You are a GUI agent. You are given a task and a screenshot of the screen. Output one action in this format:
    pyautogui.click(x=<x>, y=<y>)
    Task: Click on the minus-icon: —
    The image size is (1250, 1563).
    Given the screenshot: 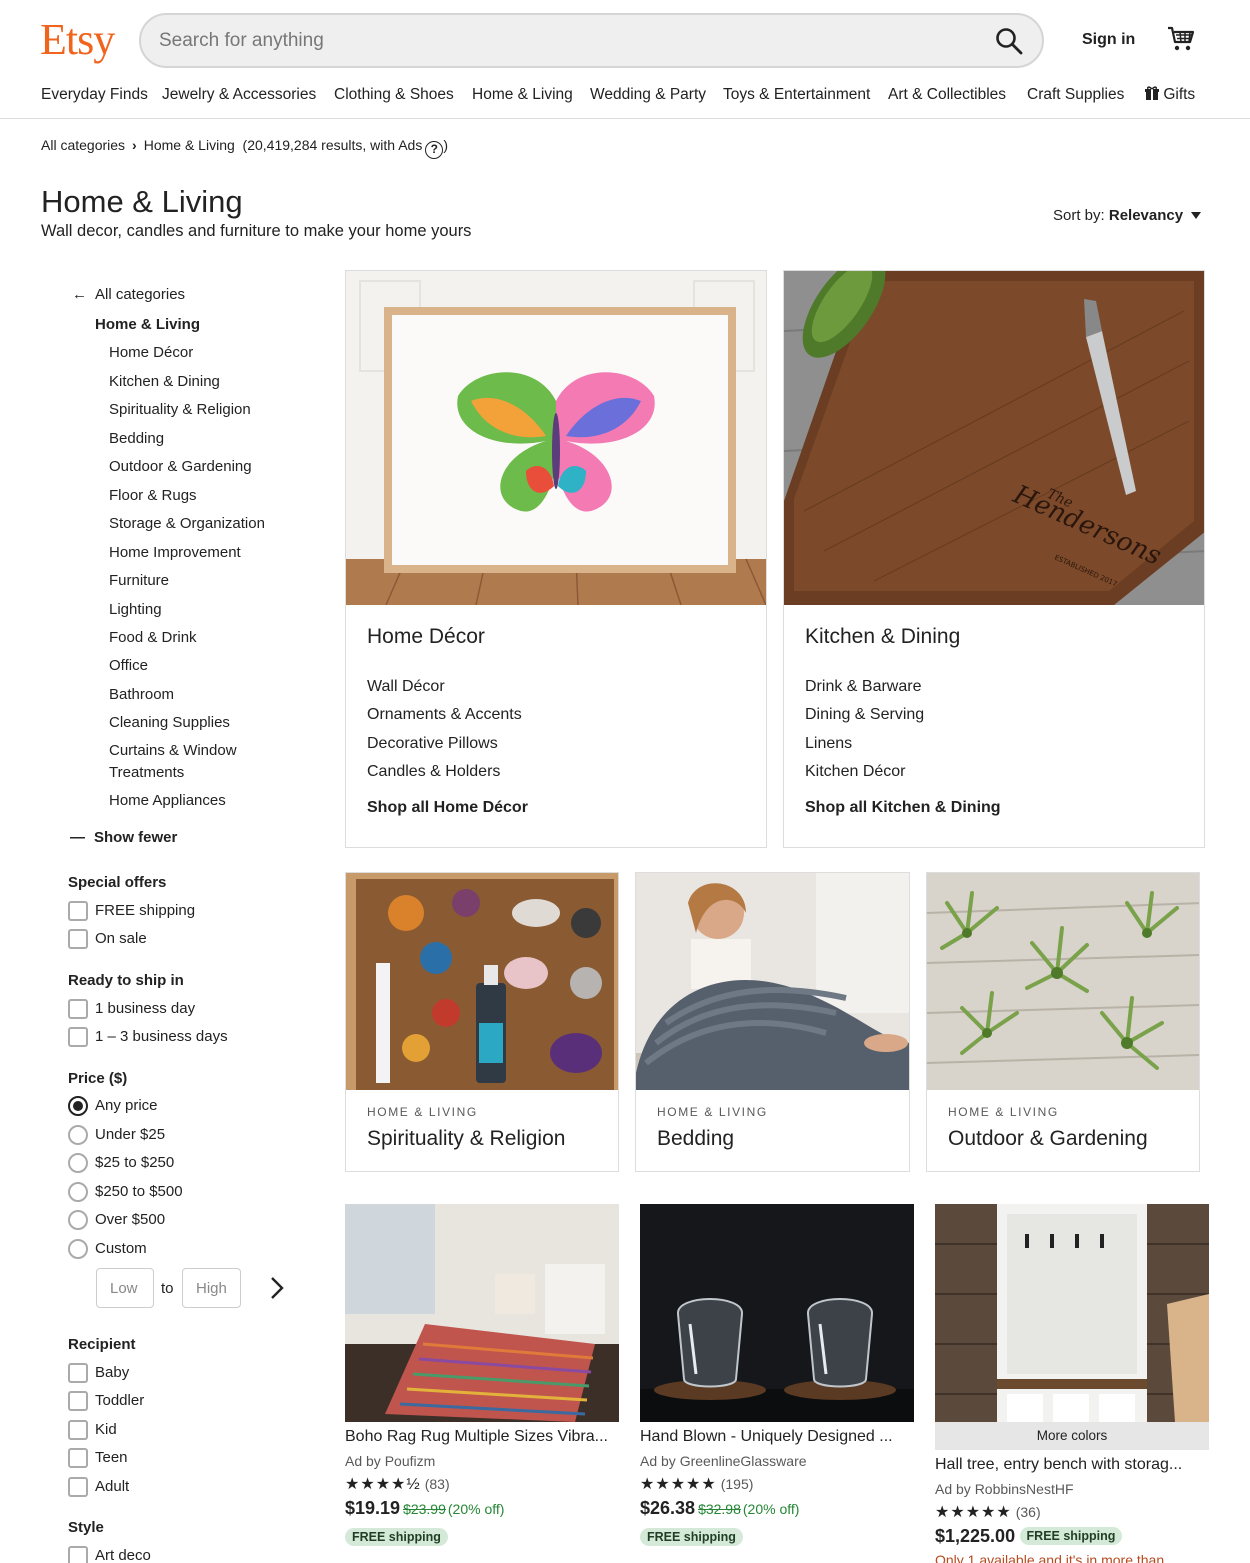 What is the action you would take?
    pyautogui.click(x=77, y=837)
    